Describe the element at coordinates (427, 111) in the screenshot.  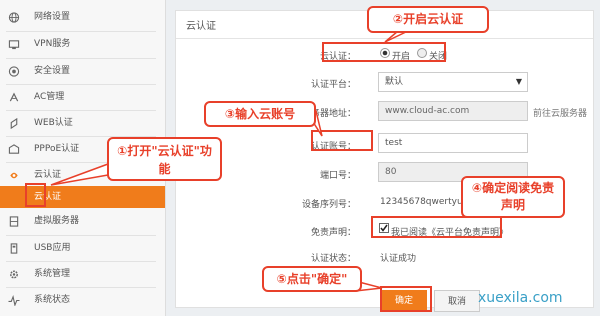
I see `server-address-value: www.cloud-ac.com` at that location.